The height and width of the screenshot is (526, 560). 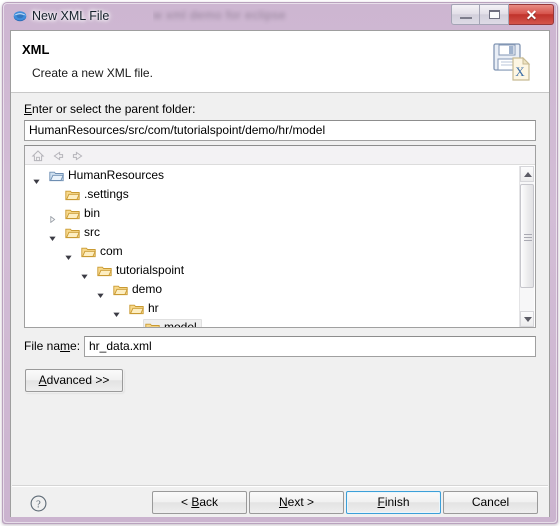 I want to click on back-button-post: ack, so click(x=209, y=502).